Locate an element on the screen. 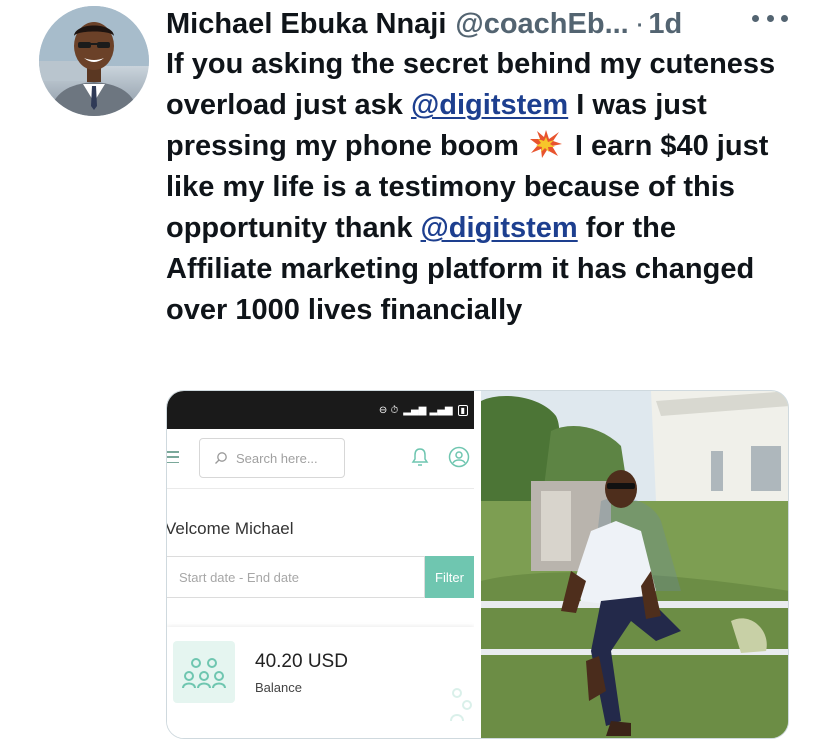 This screenshot has width=828, height=739. search-icon is located at coordinates (221, 458).